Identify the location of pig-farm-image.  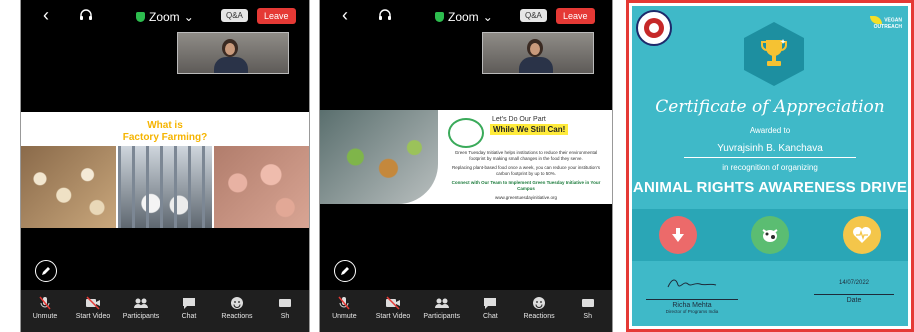
(261, 187).